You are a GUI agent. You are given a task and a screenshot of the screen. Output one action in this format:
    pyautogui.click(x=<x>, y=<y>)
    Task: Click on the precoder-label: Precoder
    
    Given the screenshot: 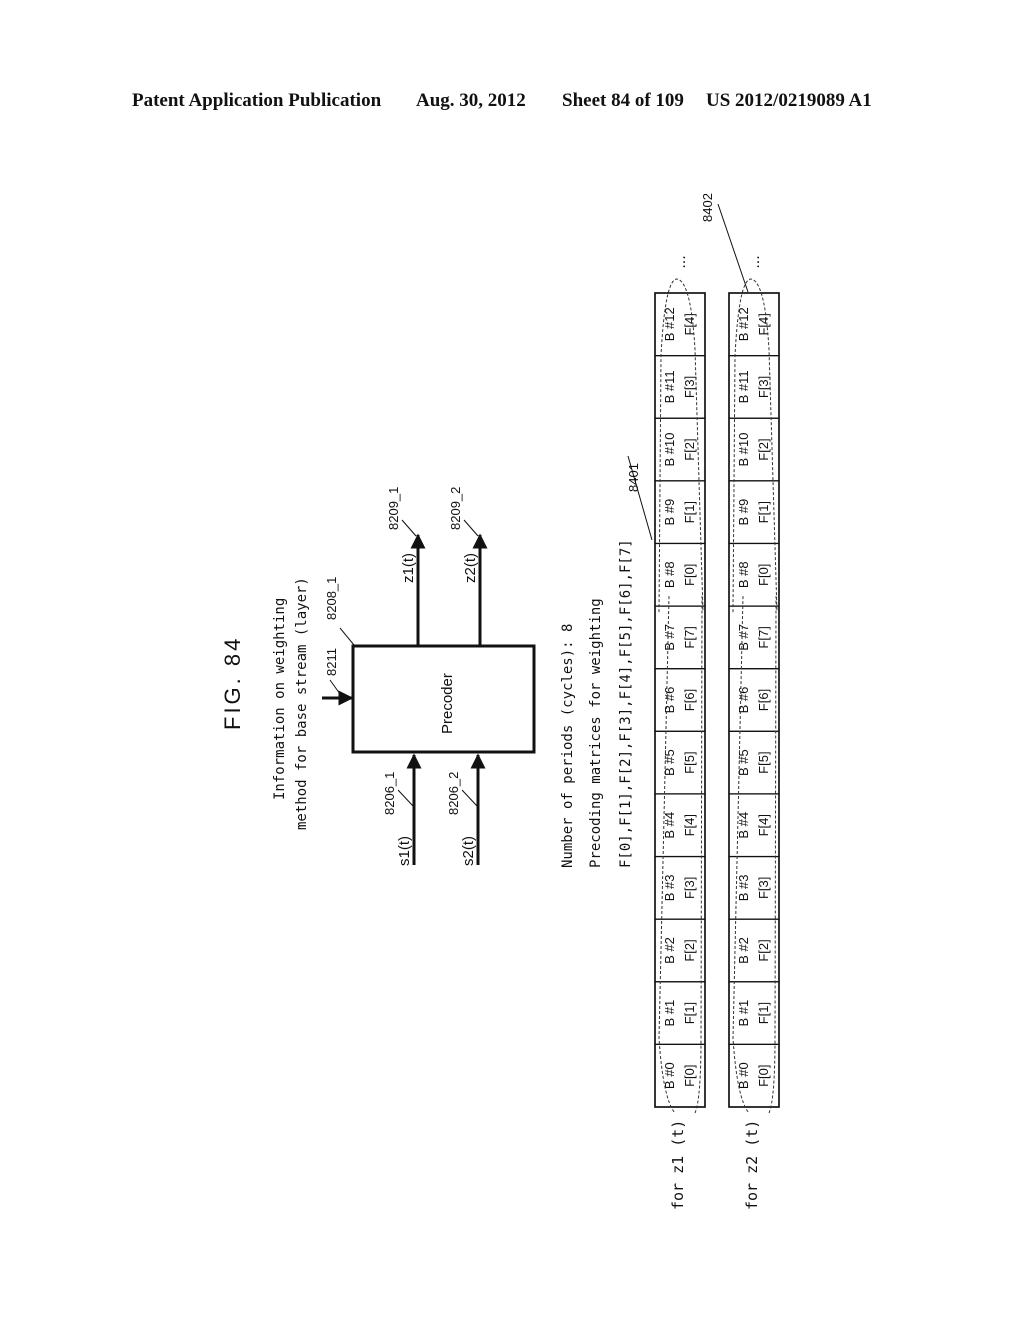 What is the action you would take?
    pyautogui.click(x=447, y=703)
    